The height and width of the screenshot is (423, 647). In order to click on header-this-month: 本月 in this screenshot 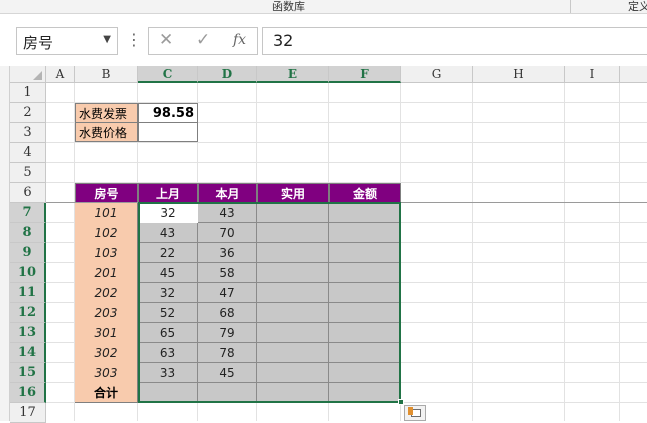, I will do `click(227, 193)`.